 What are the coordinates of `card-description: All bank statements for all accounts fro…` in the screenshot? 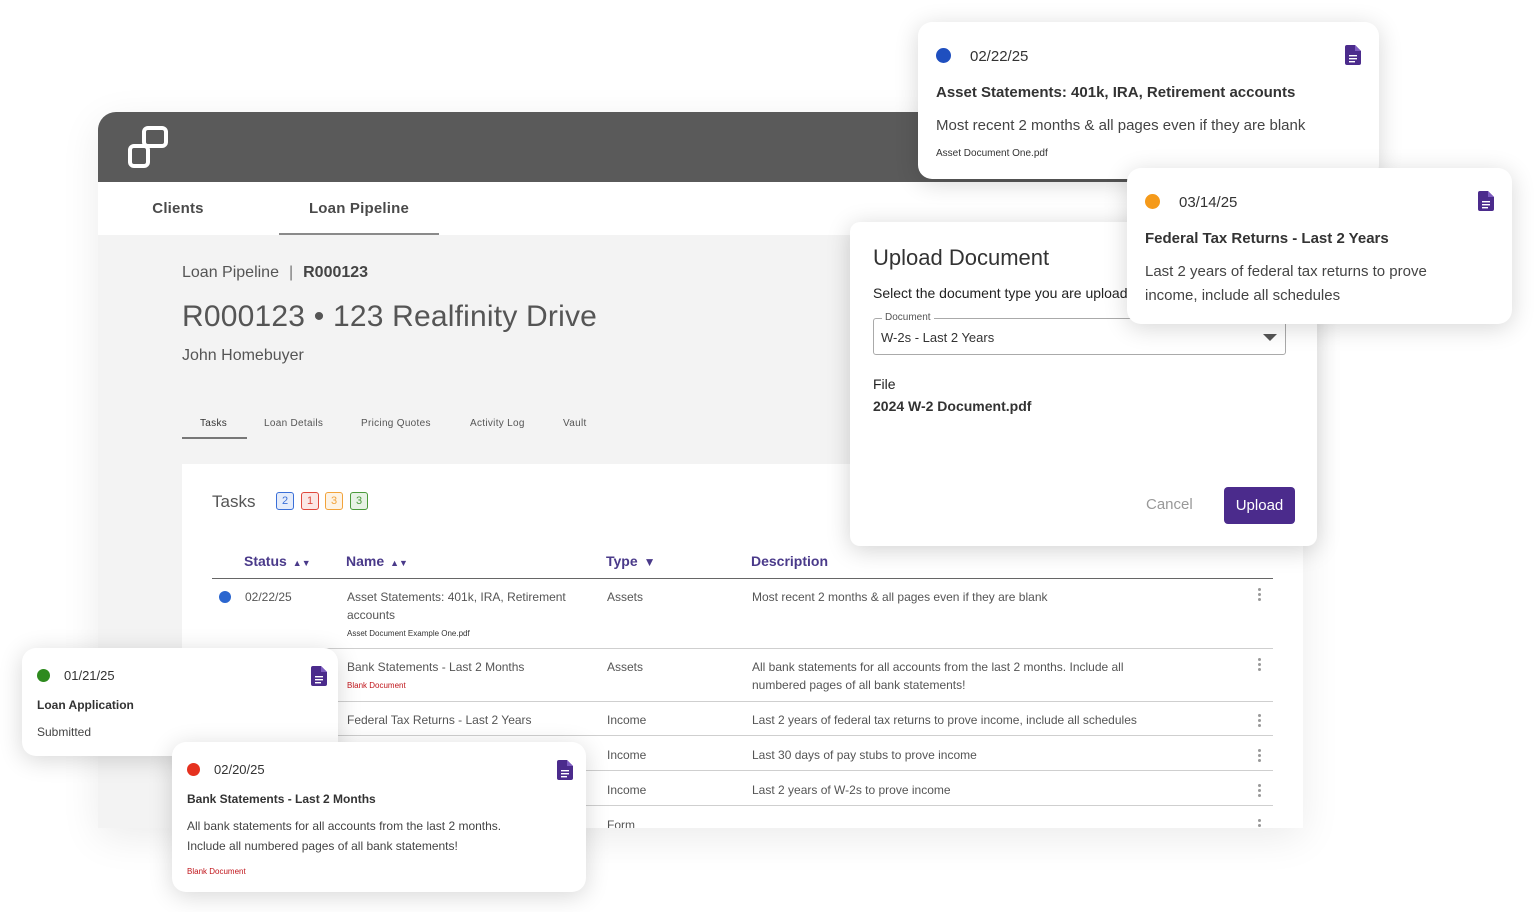 It's located at (344, 826).